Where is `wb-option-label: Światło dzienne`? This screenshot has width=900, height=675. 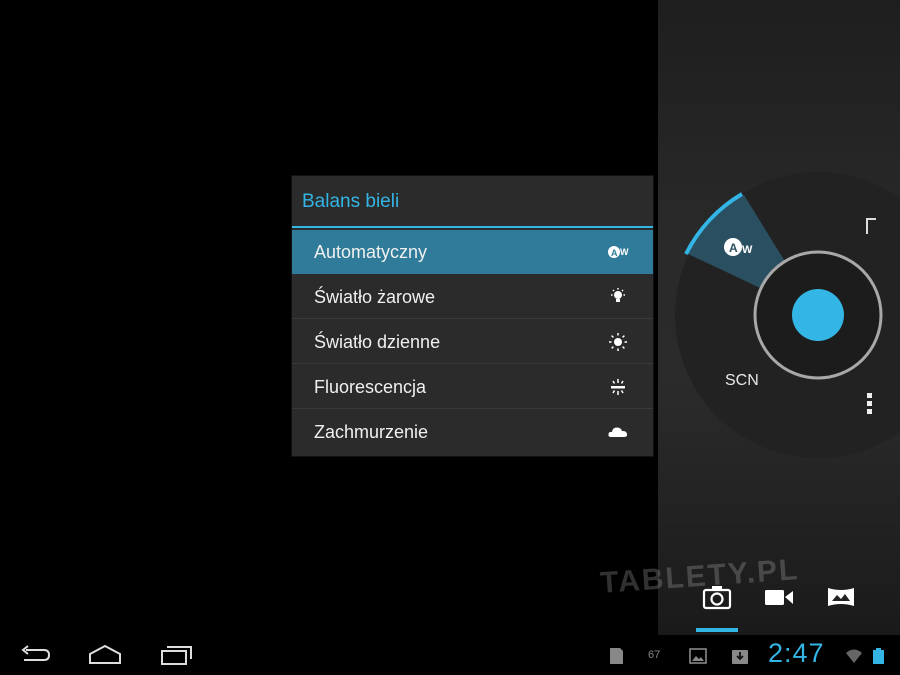
wb-option-label: Światło dzienne is located at coordinates (377, 342).